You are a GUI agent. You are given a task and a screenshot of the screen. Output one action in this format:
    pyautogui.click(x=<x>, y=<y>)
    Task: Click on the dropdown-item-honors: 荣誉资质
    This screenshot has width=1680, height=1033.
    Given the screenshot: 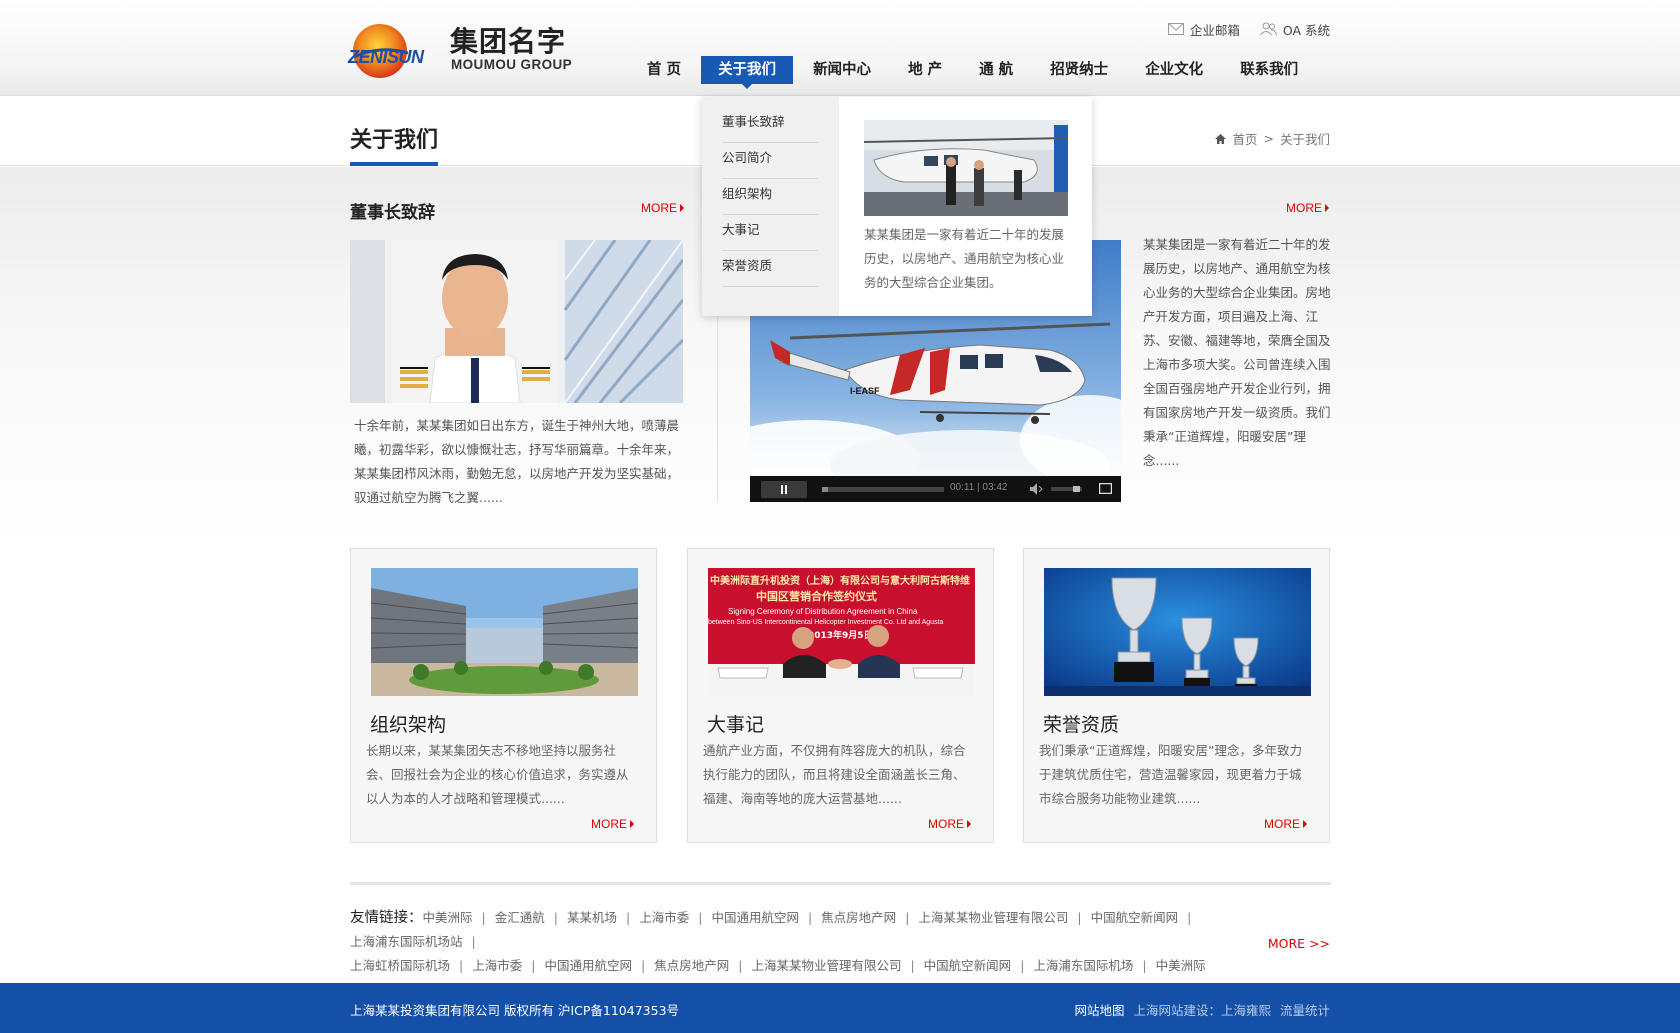 What is the action you would take?
    pyautogui.click(x=770, y=269)
    